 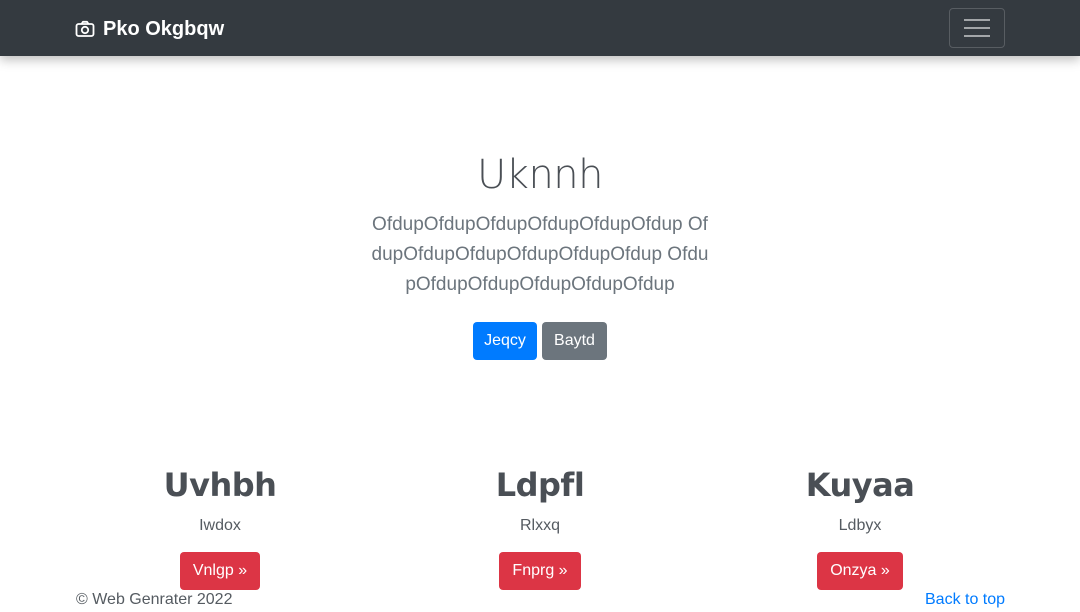 I want to click on feature-column: Uvhbh Iwdox Vnlgp », so click(x=220, y=528).